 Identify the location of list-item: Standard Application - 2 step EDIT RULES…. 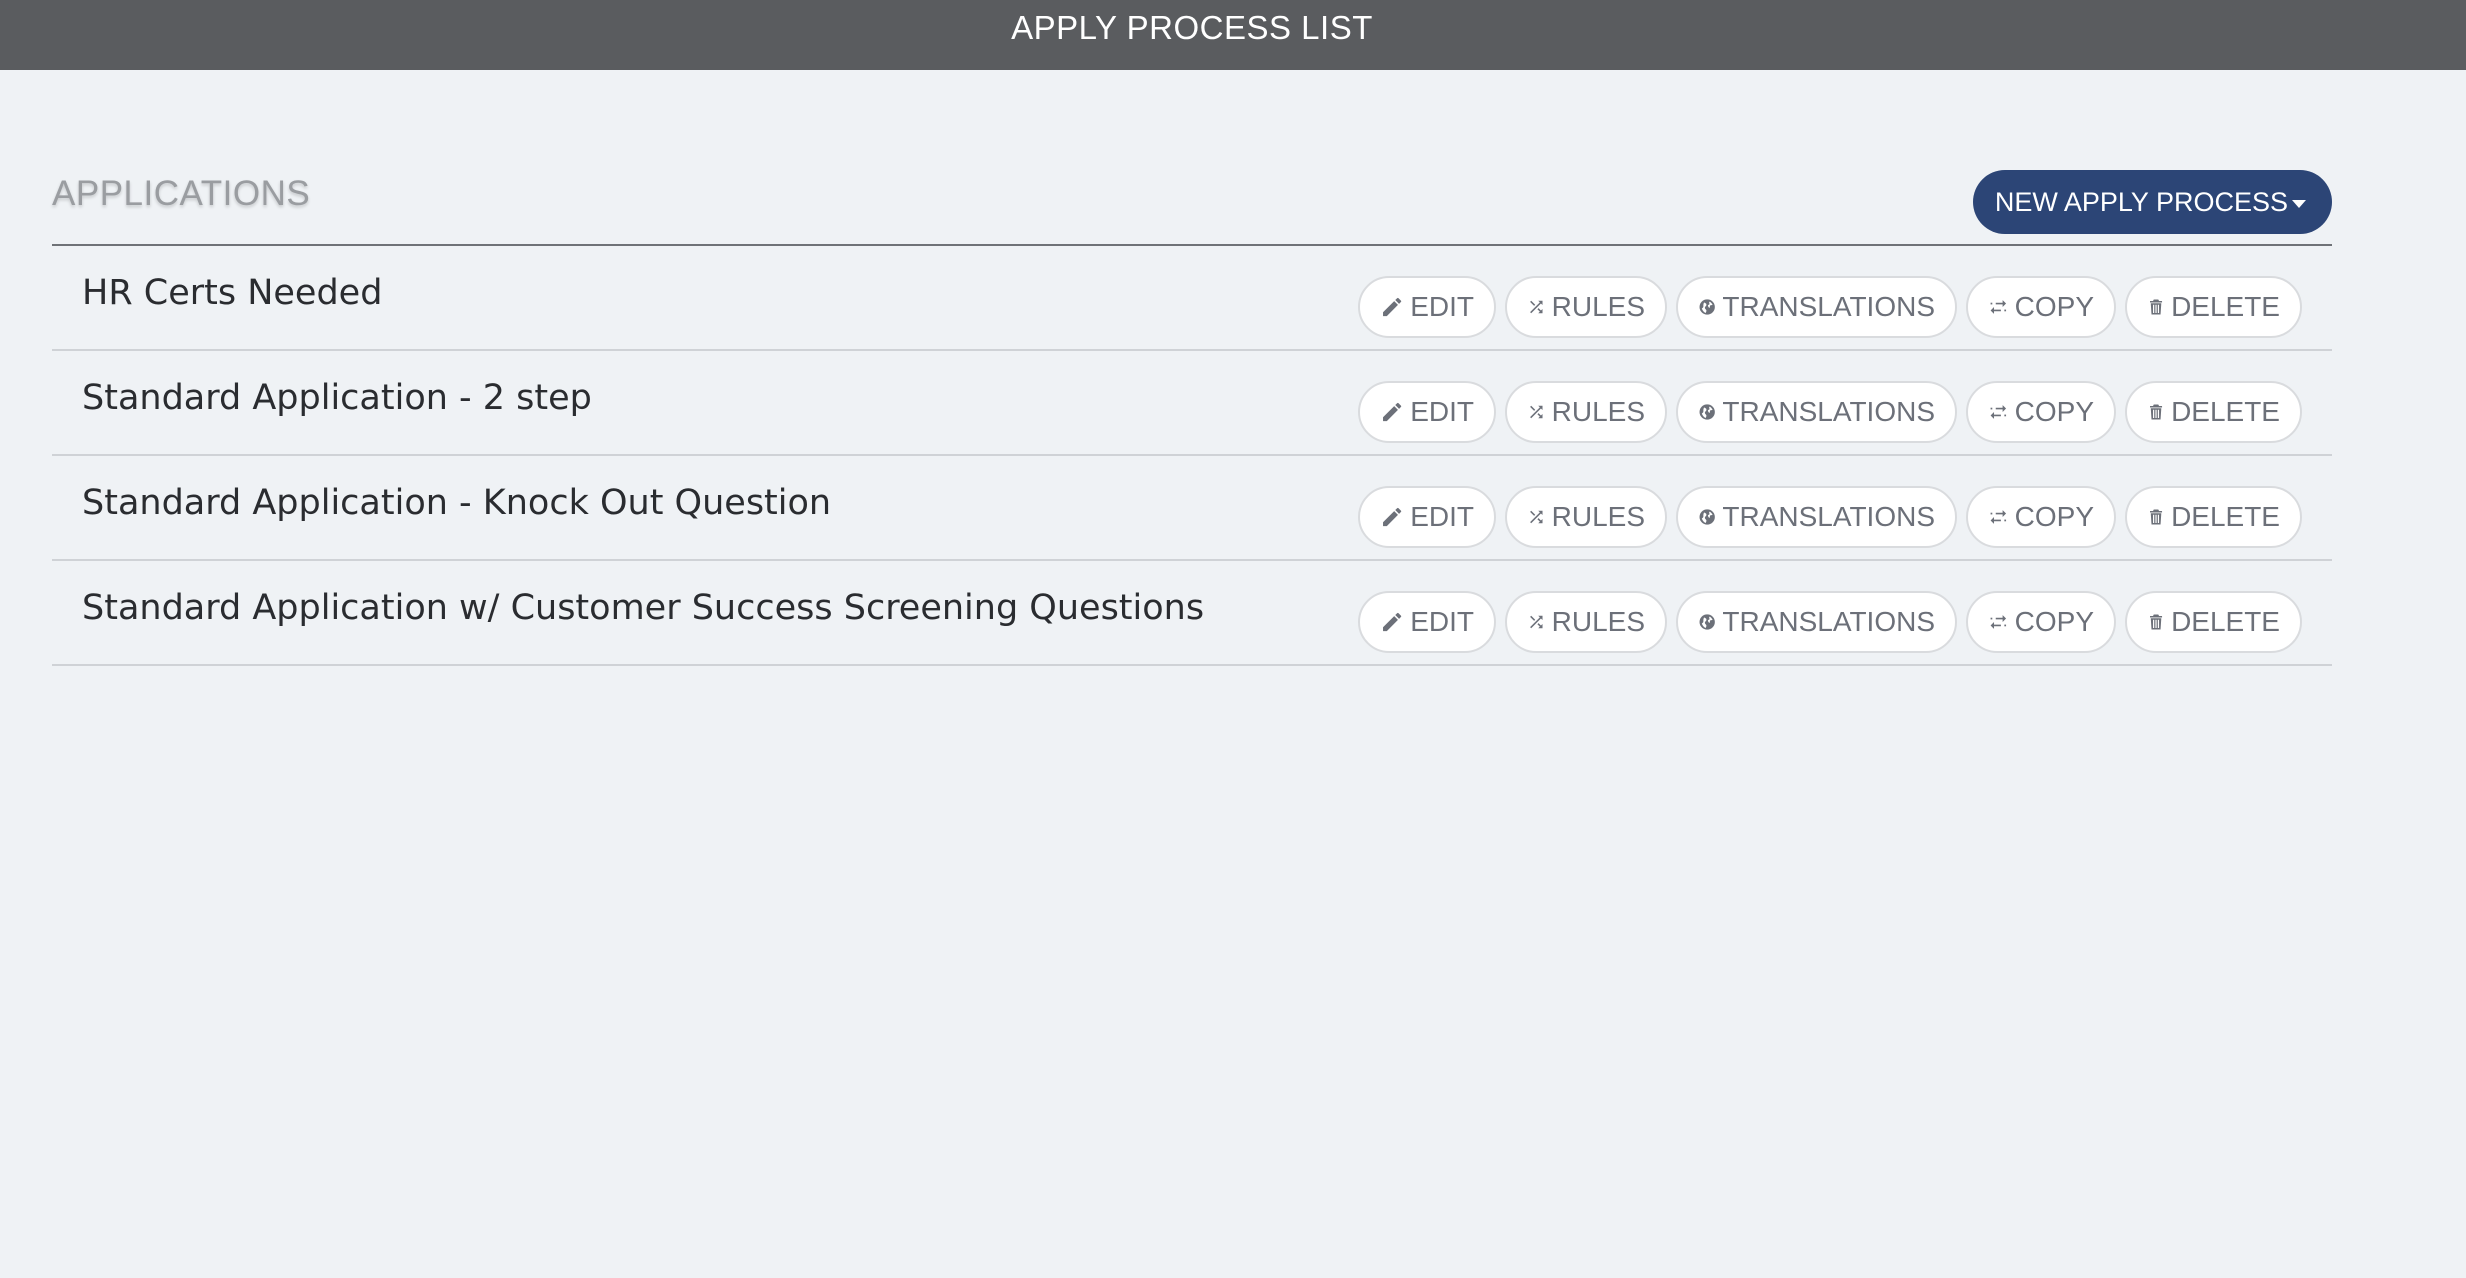
(1192, 403).